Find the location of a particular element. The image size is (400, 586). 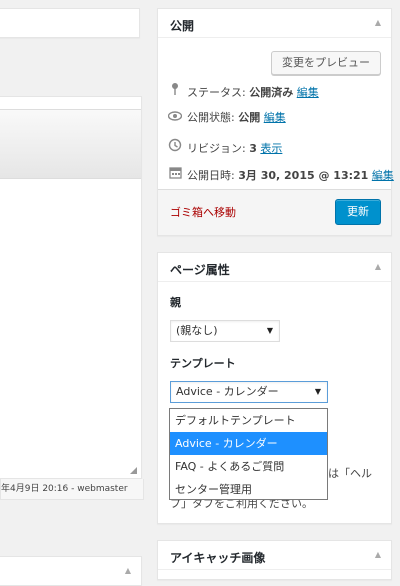

template-select: Advice - カレンダー ▼ is located at coordinates (249, 392).